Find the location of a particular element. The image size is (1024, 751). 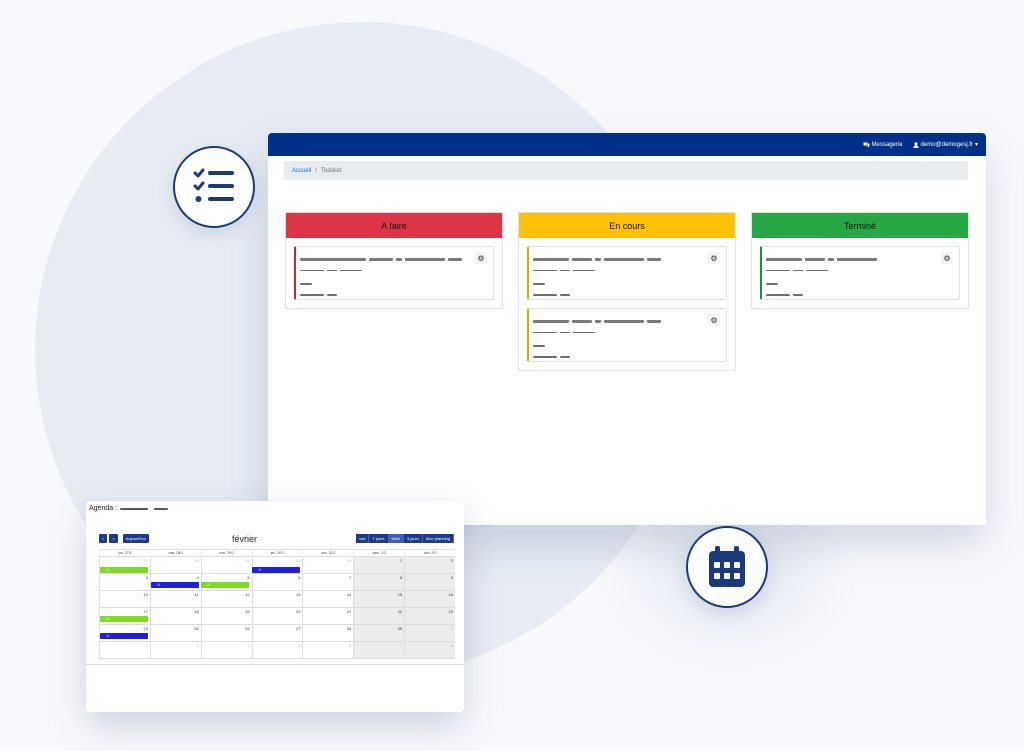

checklist-badge is located at coordinates (214, 187).